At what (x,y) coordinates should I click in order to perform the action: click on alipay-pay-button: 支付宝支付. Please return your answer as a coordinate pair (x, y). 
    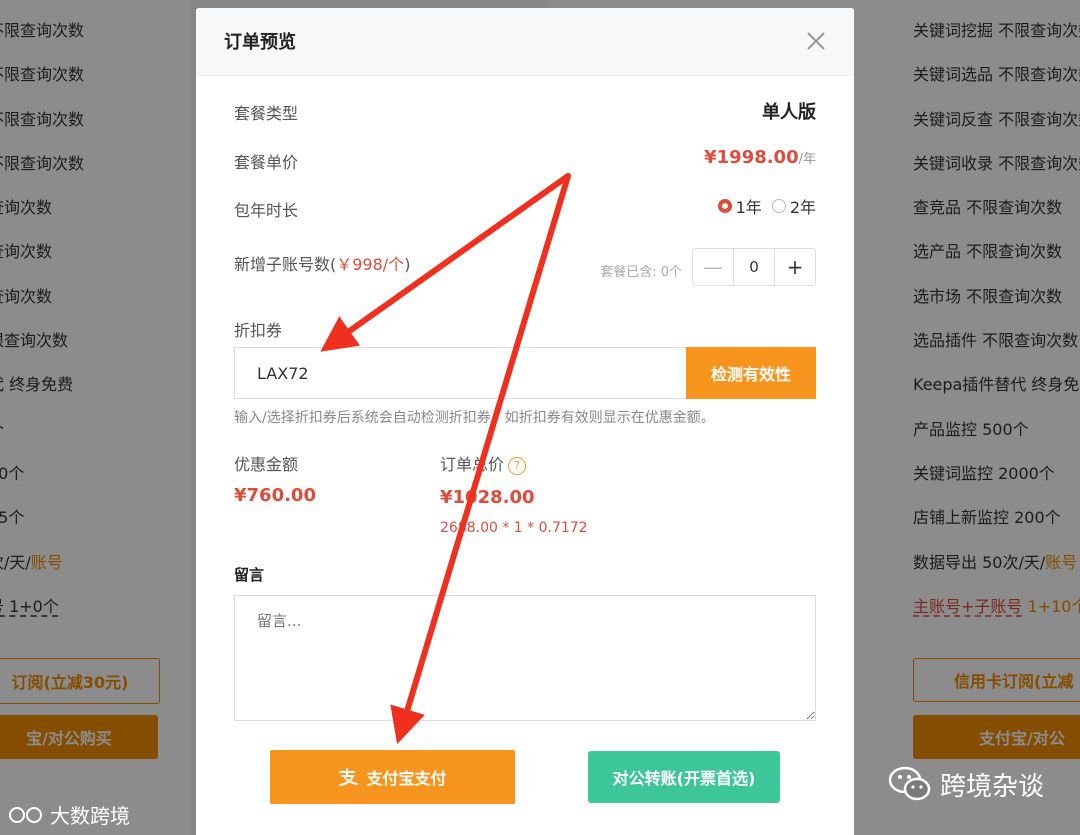
    Looking at the image, I should click on (392, 777).